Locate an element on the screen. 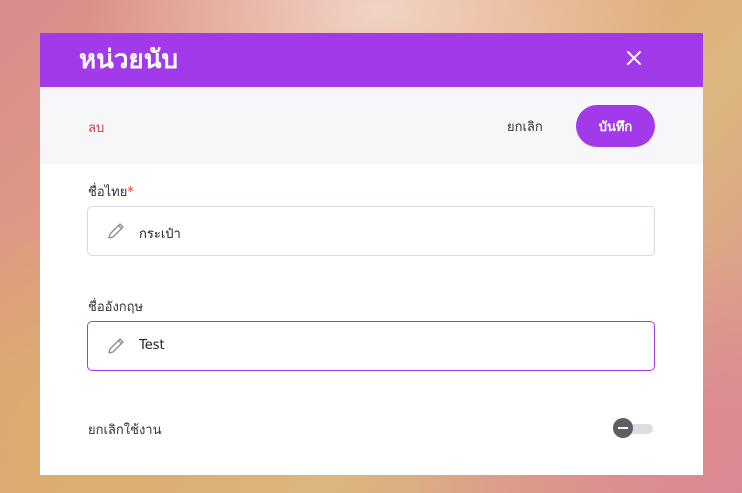 This screenshot has height=493, width=742. english-name-value: Test is located at coordinates (152, 345).